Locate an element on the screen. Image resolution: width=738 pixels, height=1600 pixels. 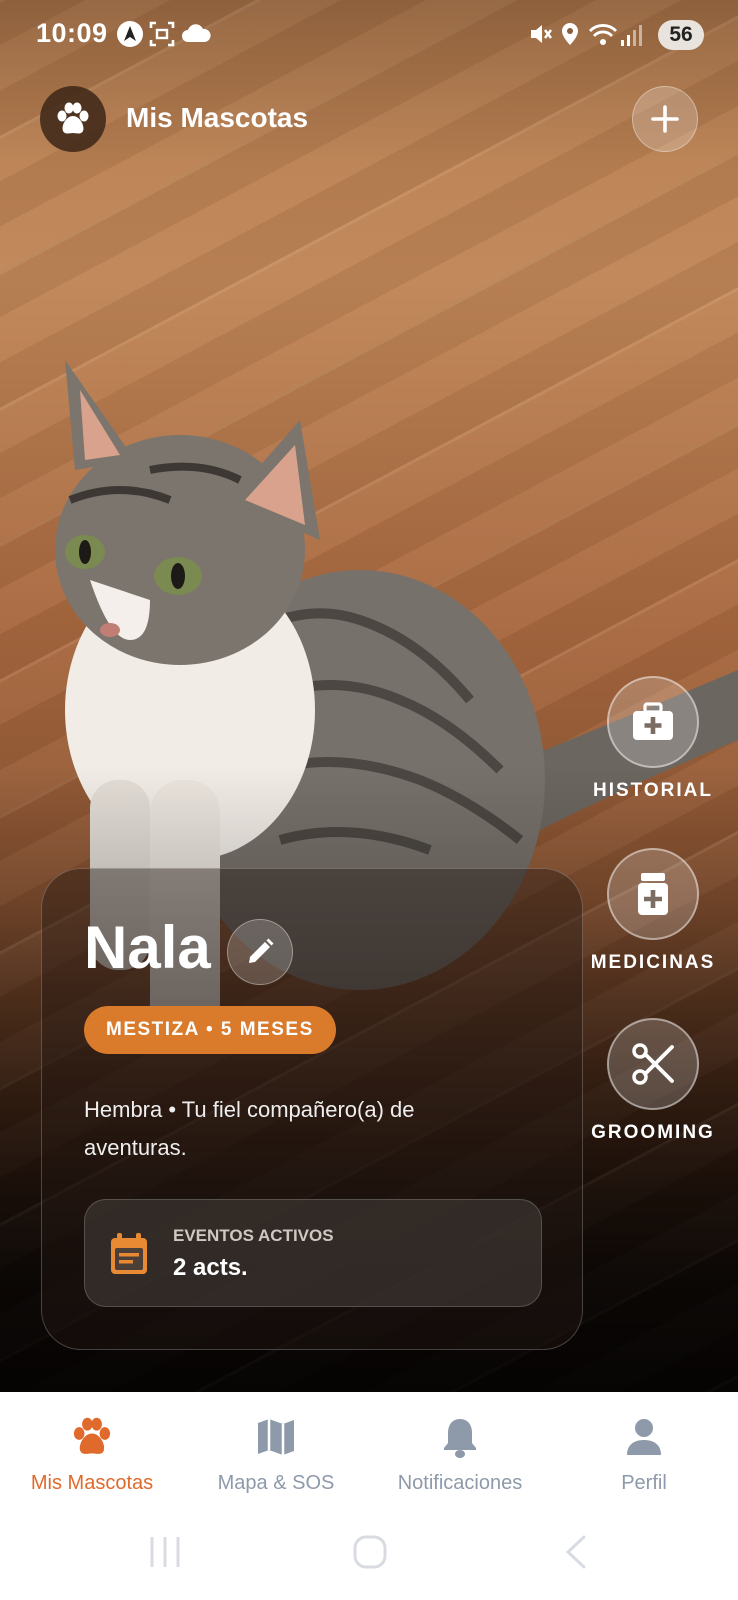
active-events-box: EVENTOS ACTIVOS 2 acts. is located at coordinates (313, 1253).